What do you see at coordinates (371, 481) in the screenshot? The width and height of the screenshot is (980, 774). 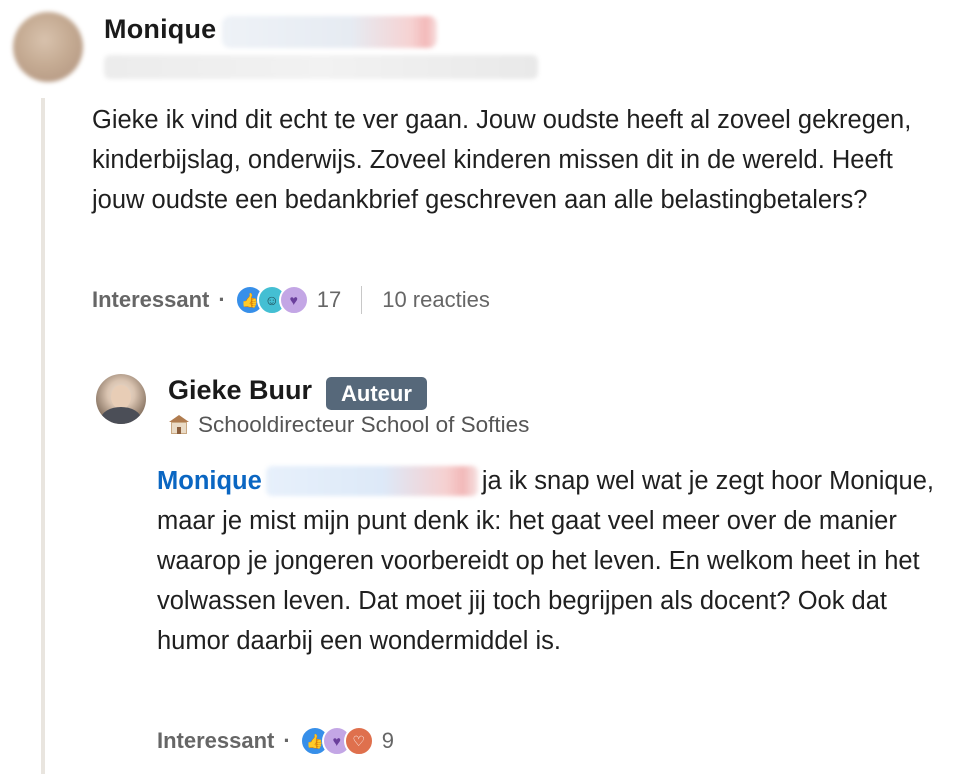 I see `blurred-mention-surname` at bounding box center [371, 481].